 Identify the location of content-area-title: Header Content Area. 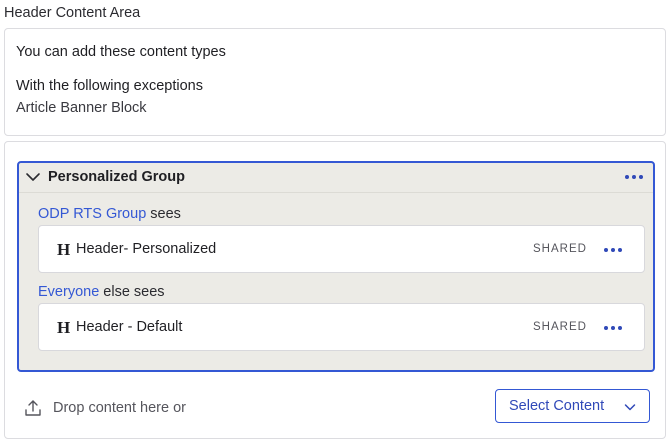
(72, 13).